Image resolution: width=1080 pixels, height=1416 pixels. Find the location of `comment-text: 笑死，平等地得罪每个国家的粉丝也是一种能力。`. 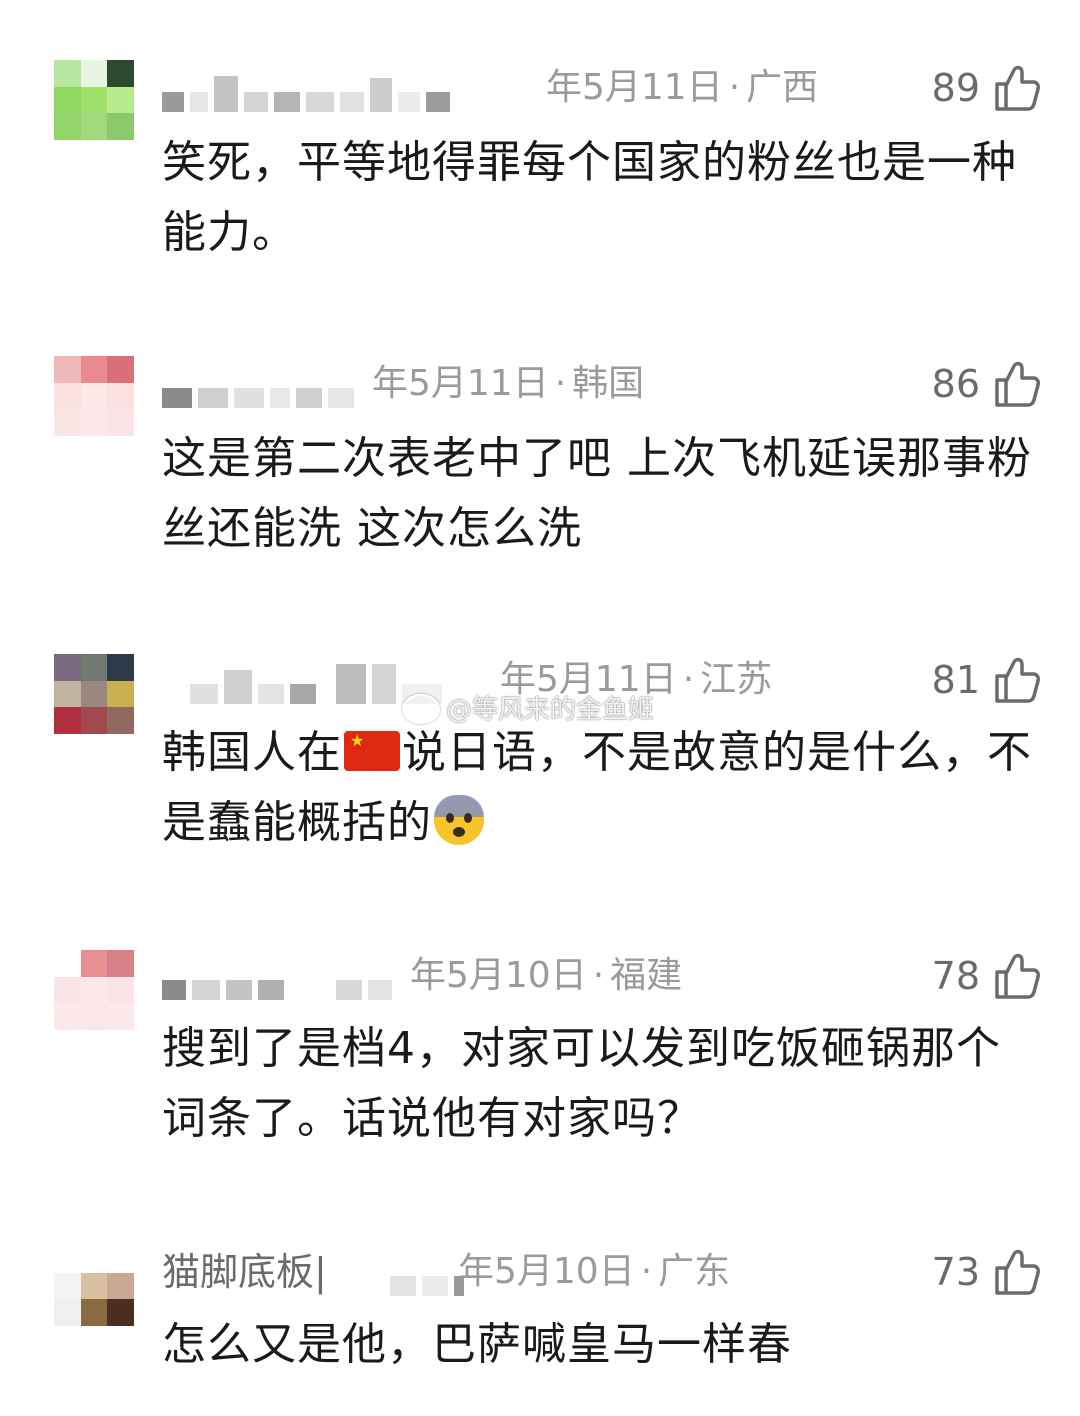

comment-text: 笑死，平等地得罪每个国家的粉丝也是一种能力。 is located at coordinates (589, 197).